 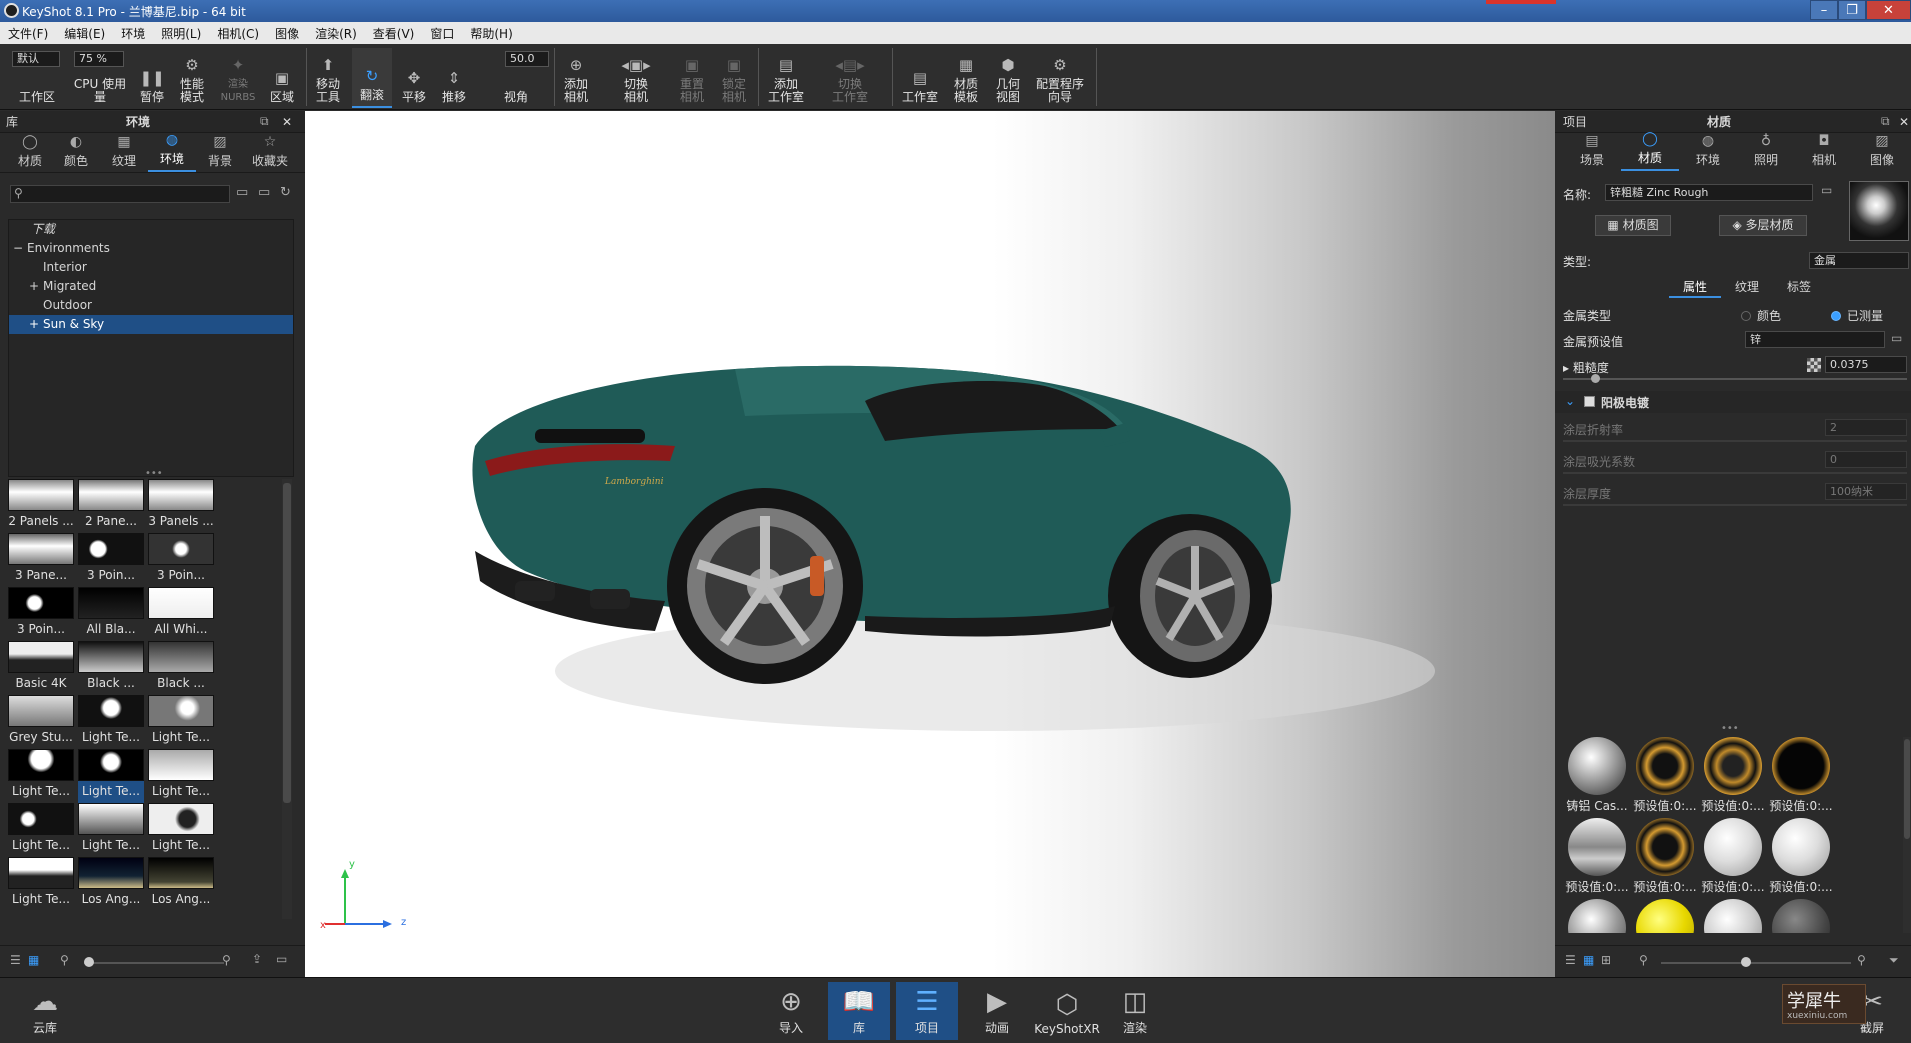 What do you see at coordinates (786, 78) in the screenshot?
I see `add-studio-button: ▤ 添加 工作室` at bounding box center [786, 78].